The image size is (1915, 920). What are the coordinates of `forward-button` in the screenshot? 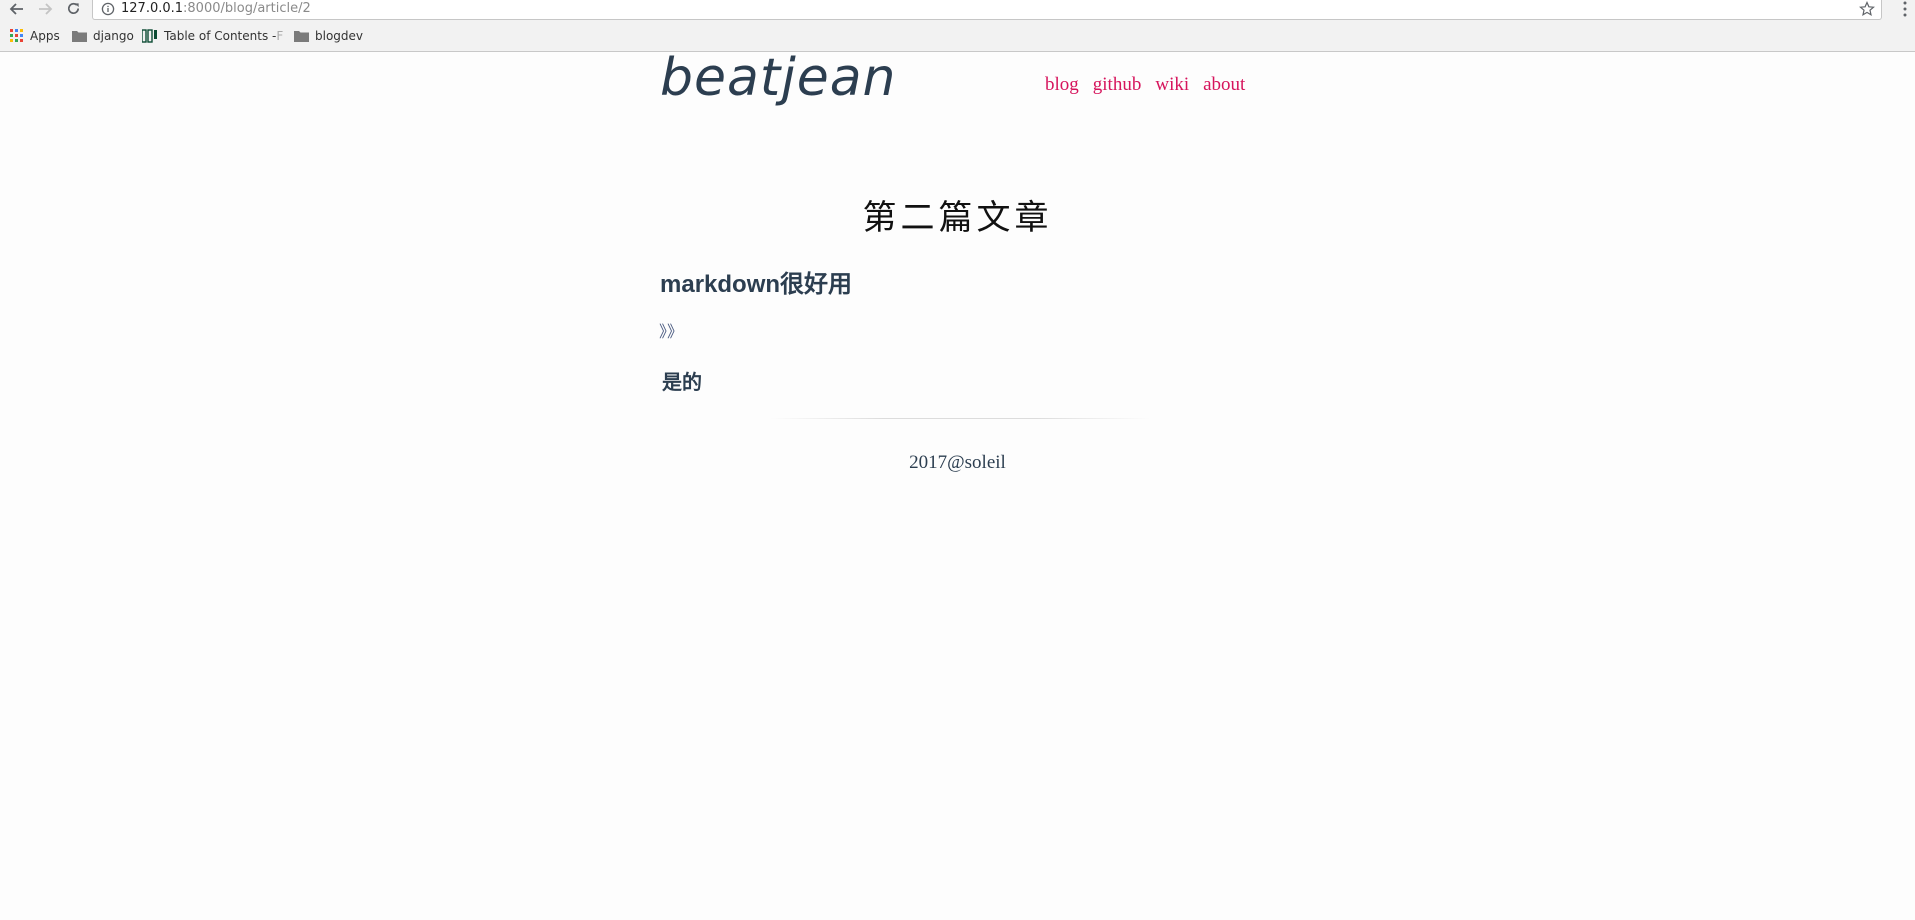 It's located at (45, 8).